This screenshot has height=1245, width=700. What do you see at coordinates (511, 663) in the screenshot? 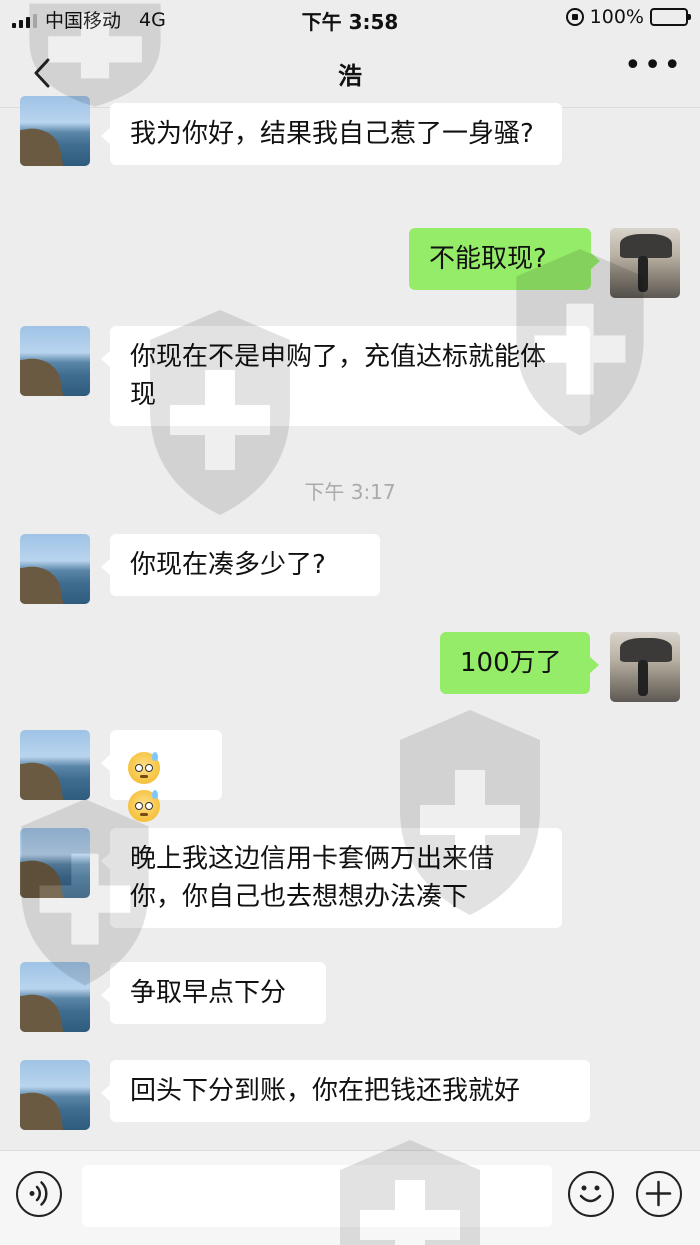
I see `message-text: 100万了` at bounding box center [511, 663].